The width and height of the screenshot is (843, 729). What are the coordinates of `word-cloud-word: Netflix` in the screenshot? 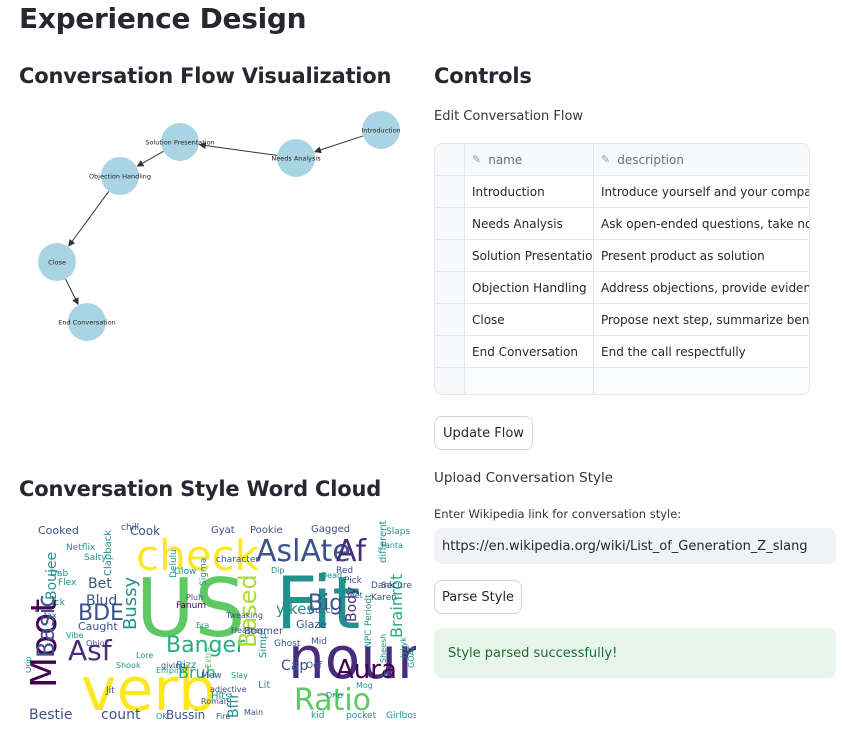 It's located at (81, 548).